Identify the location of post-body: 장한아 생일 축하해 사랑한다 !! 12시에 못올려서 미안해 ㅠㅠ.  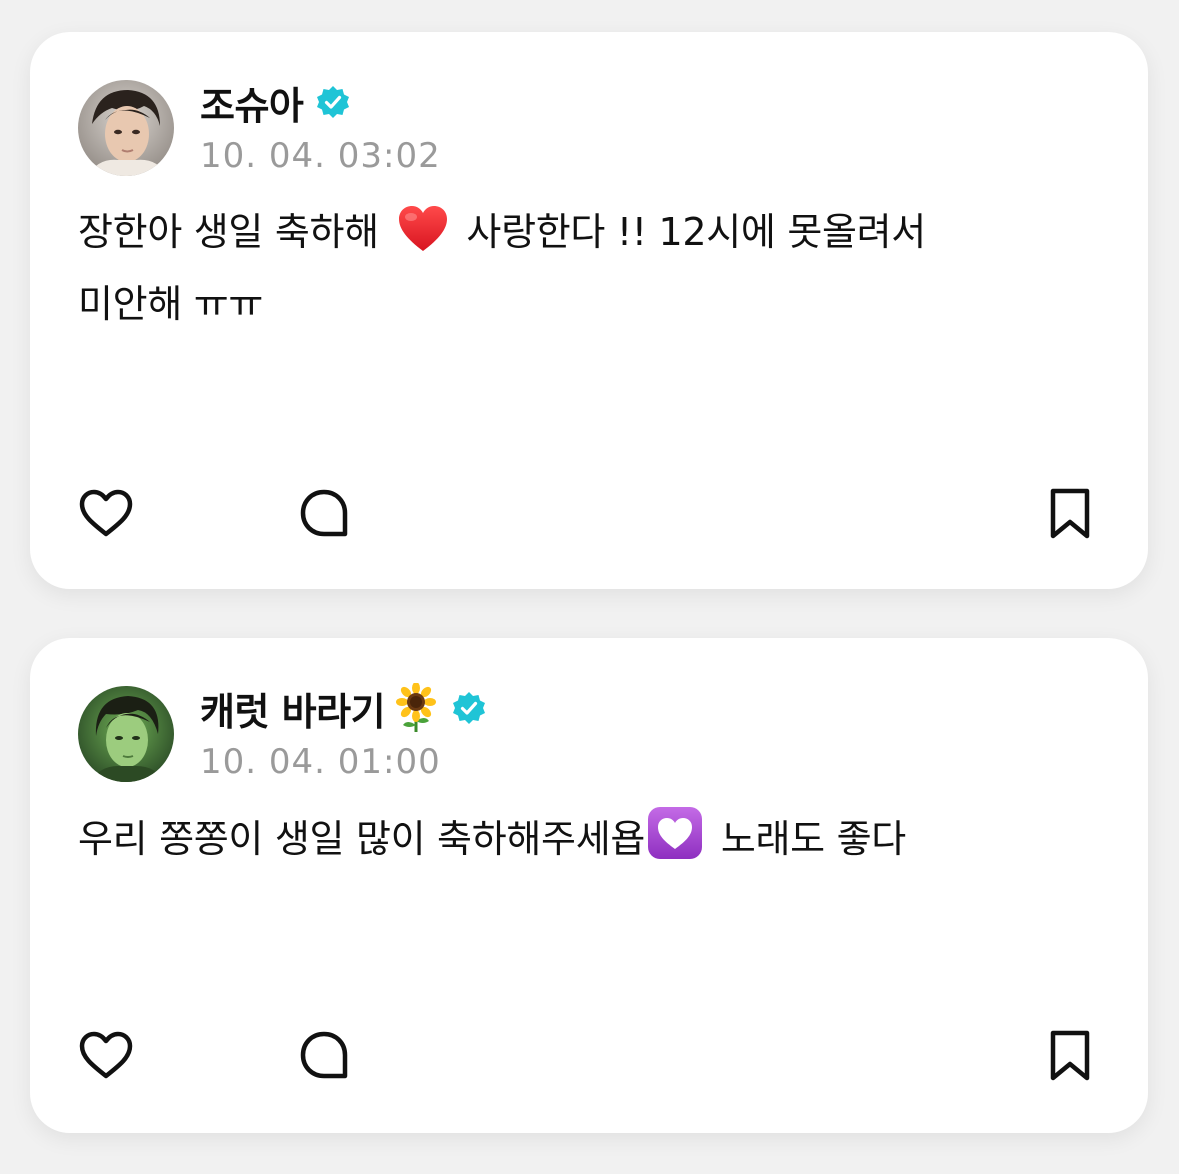
(573, 268).